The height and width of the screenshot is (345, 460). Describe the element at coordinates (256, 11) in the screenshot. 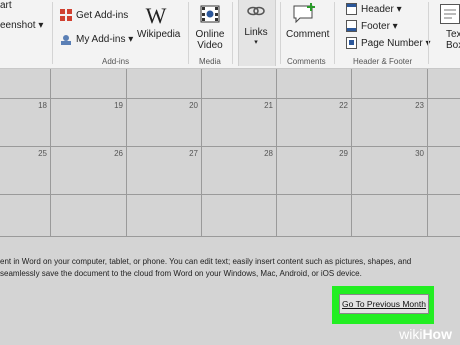

I see `link-chain-icon` at that location.